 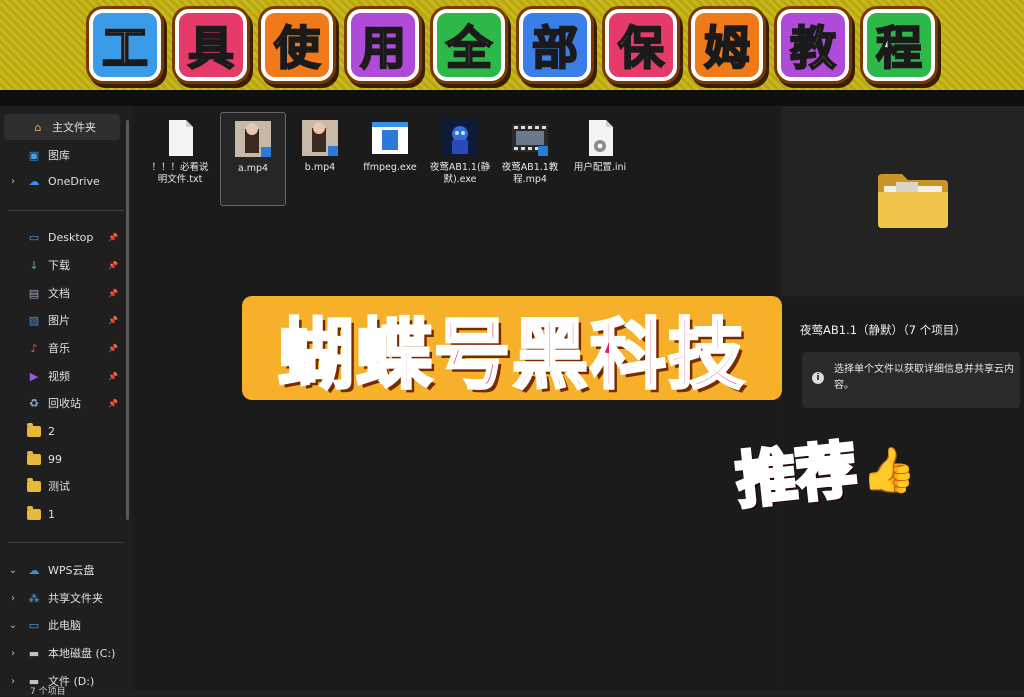 What do you see at coordinates (62, 237) in the screenshot?
I see `sidebar-item-desktop: ▭ Desktop 📌` at bounding box center [62, 237].